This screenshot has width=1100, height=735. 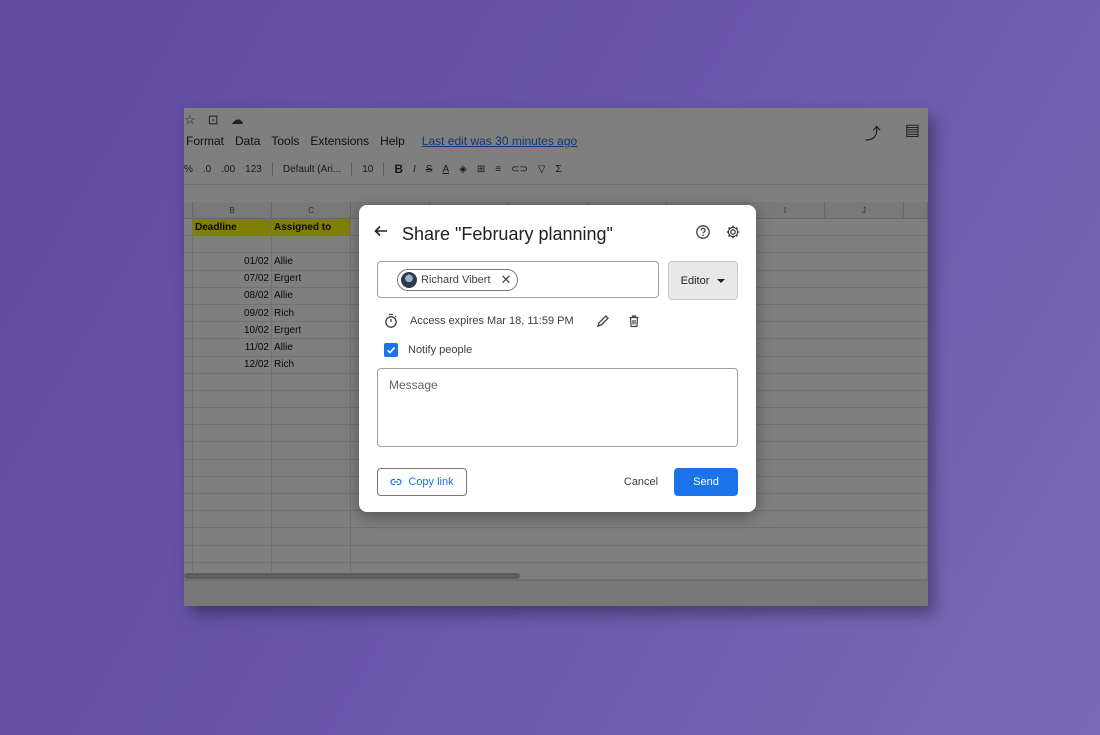 I want to click on checkmark-icon, so click(x=391, y=350).